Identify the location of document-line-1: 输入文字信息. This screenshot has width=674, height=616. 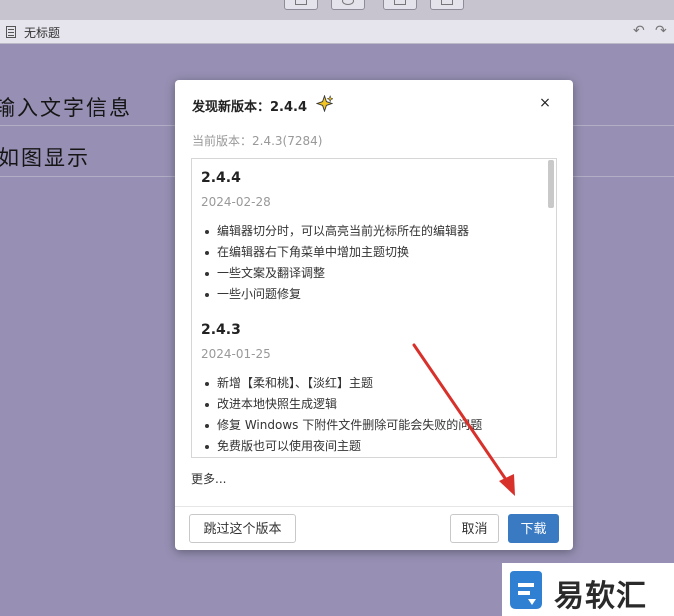
(66, 108).